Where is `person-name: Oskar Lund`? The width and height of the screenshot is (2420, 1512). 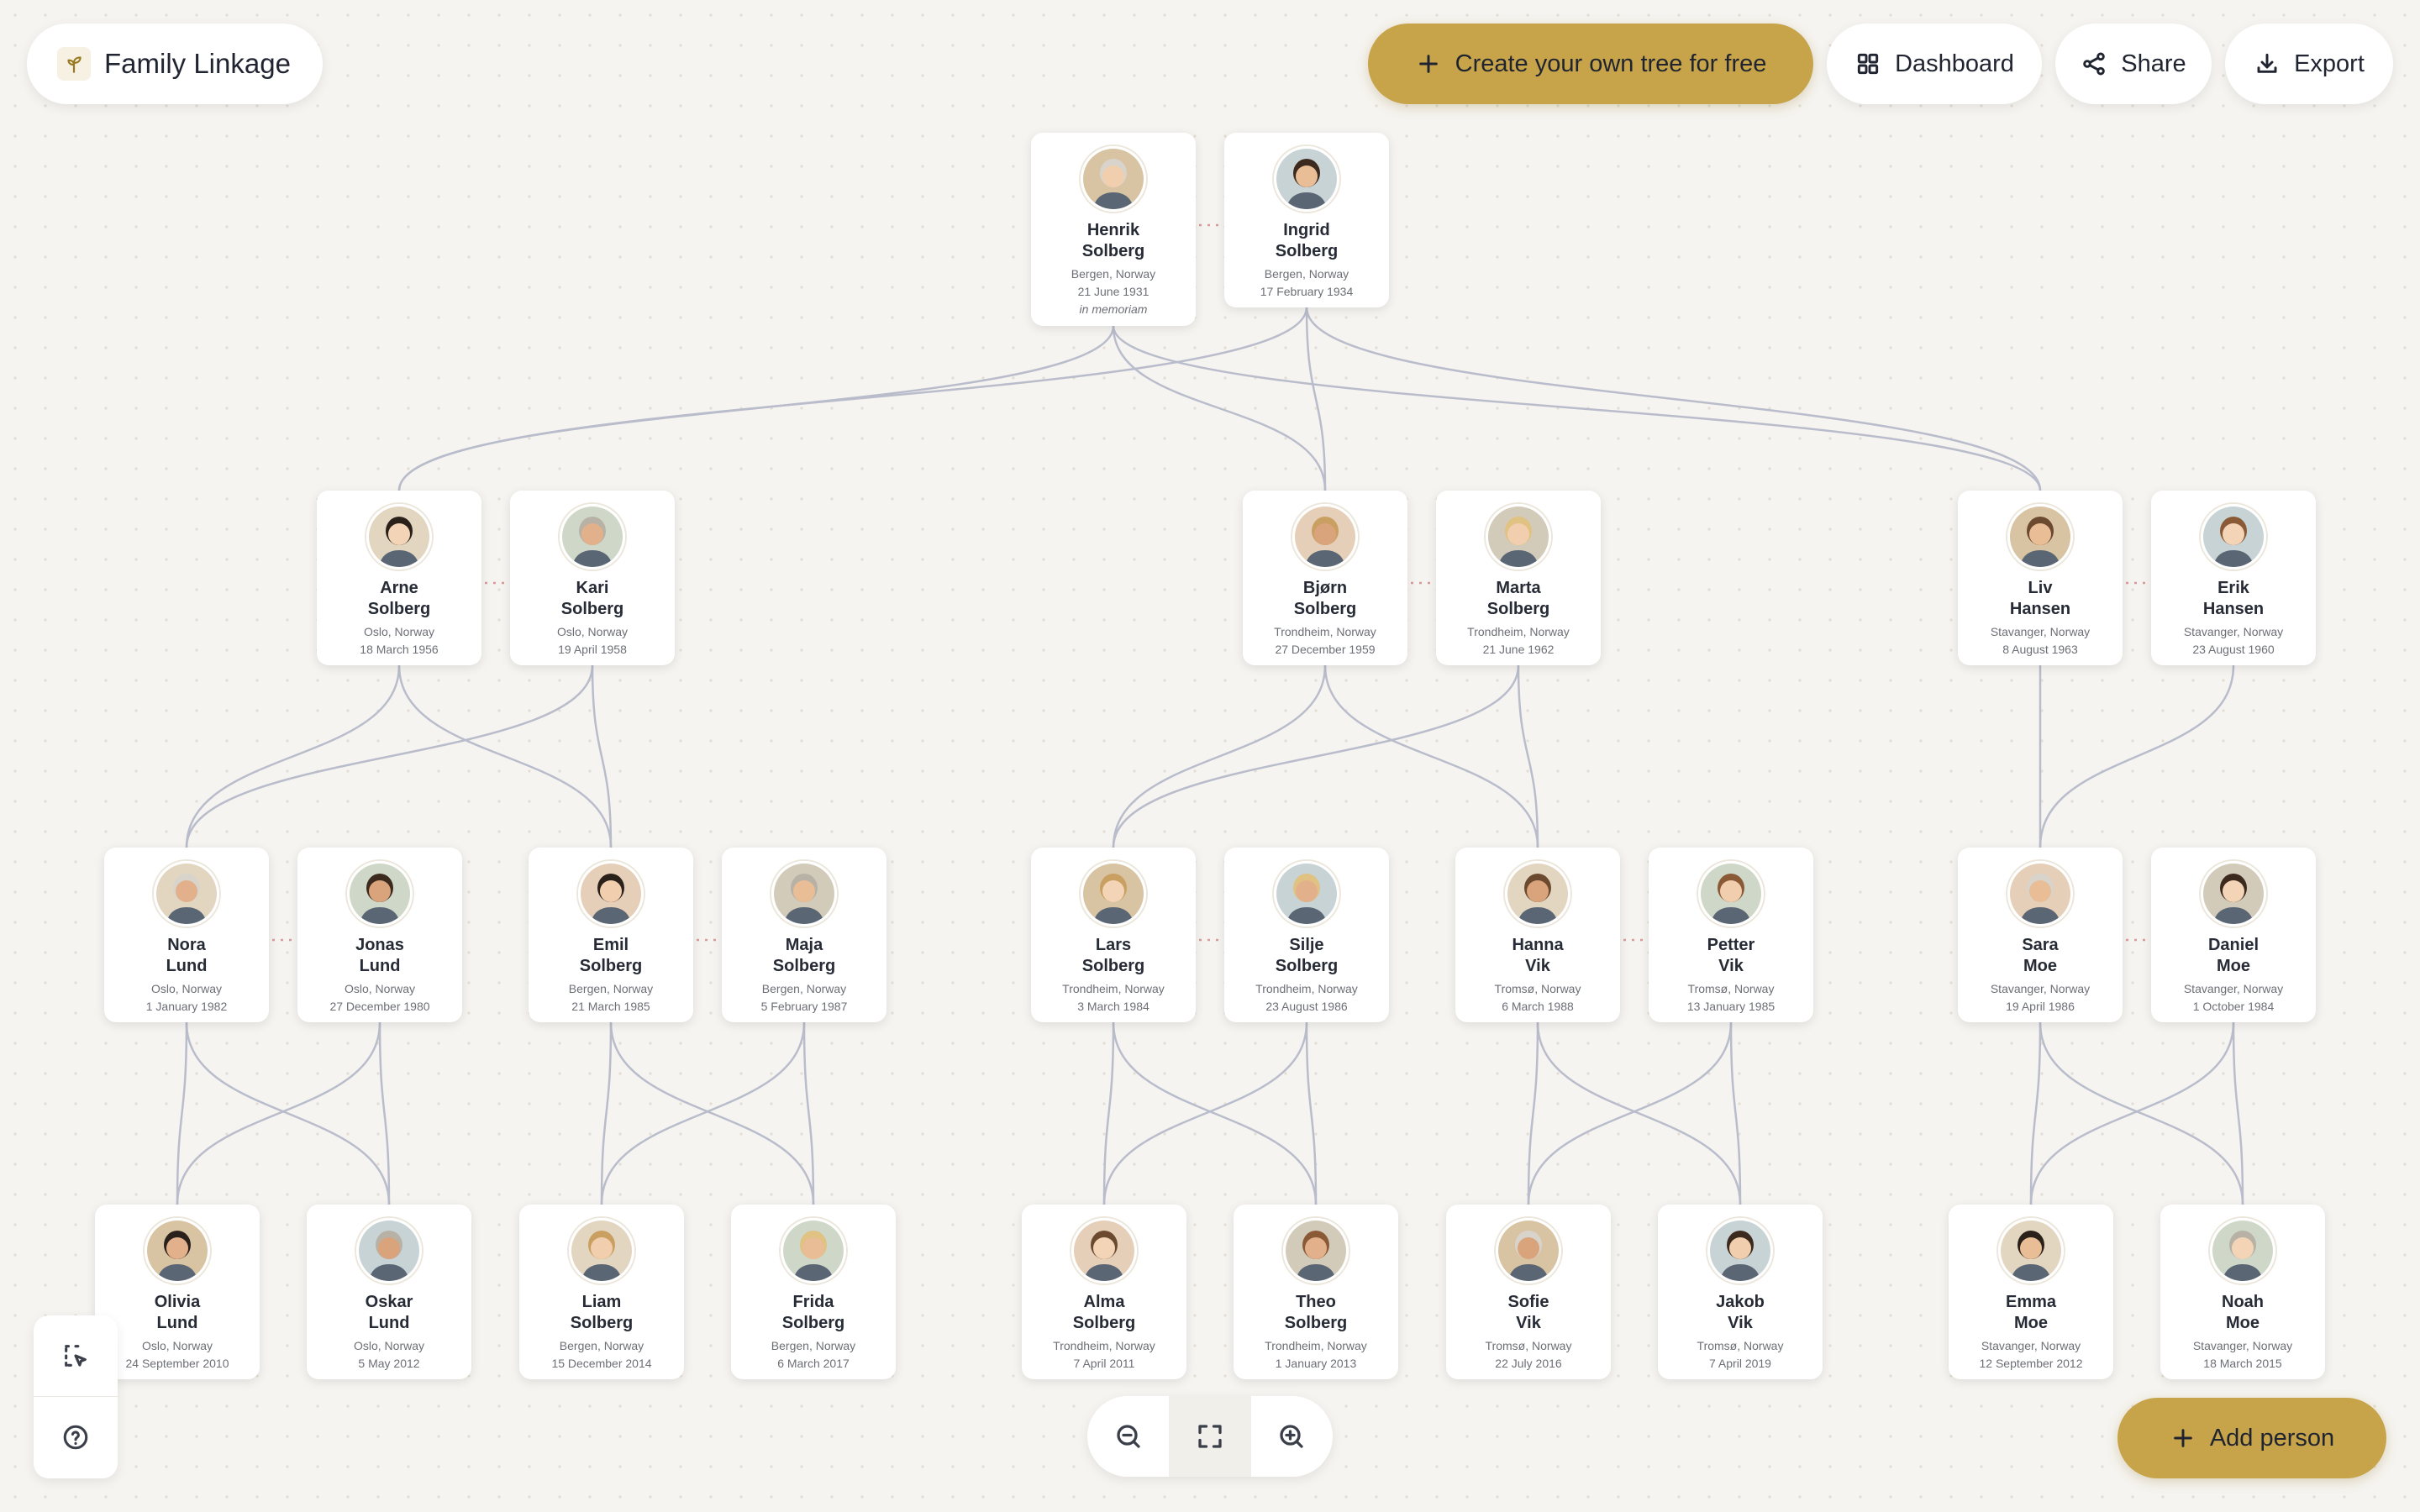
person-name: Oskar Lund is located at coordinates (389, 1312).